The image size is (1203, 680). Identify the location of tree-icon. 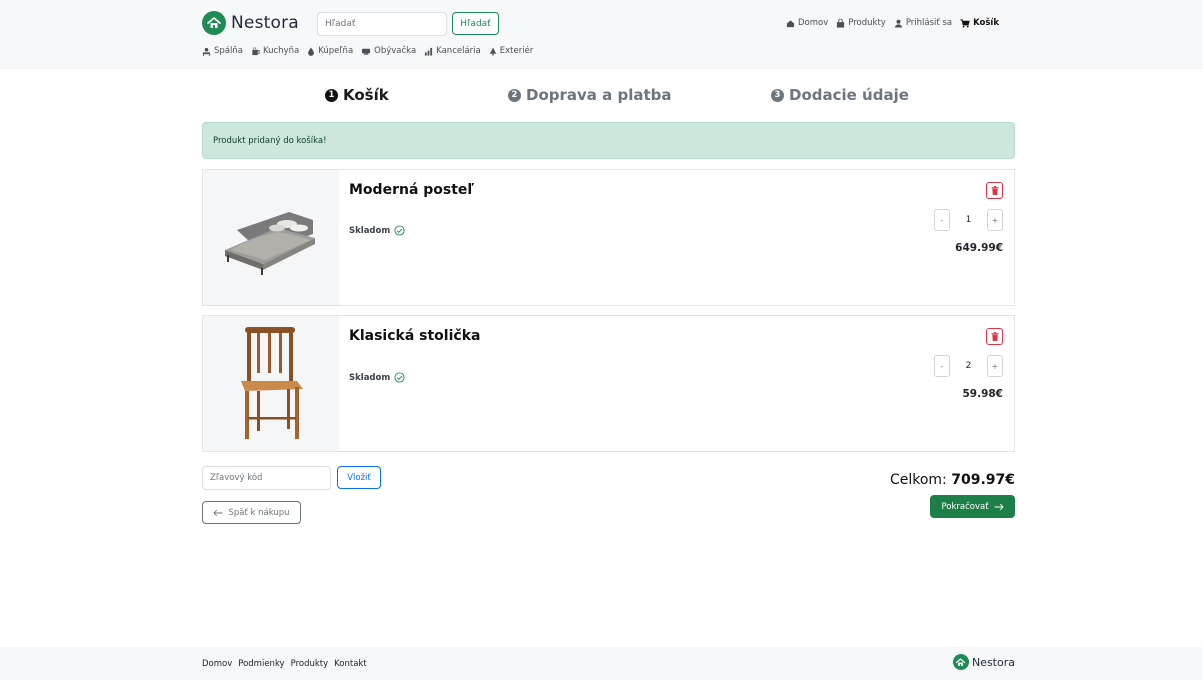
(493, 51).